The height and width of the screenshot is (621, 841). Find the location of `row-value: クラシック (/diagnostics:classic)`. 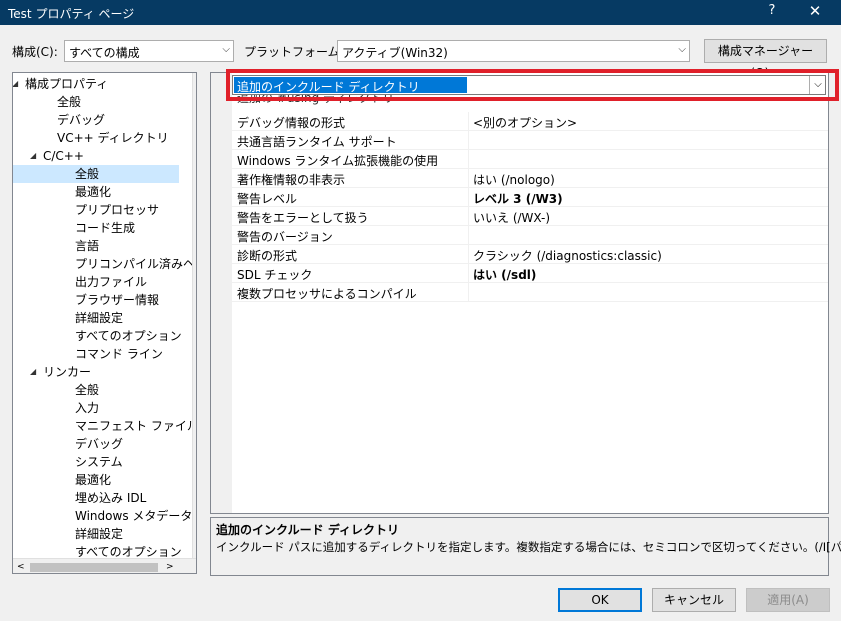

row-value: クラシック (/diagnostics:classic) is located at coordinates (567, 255).